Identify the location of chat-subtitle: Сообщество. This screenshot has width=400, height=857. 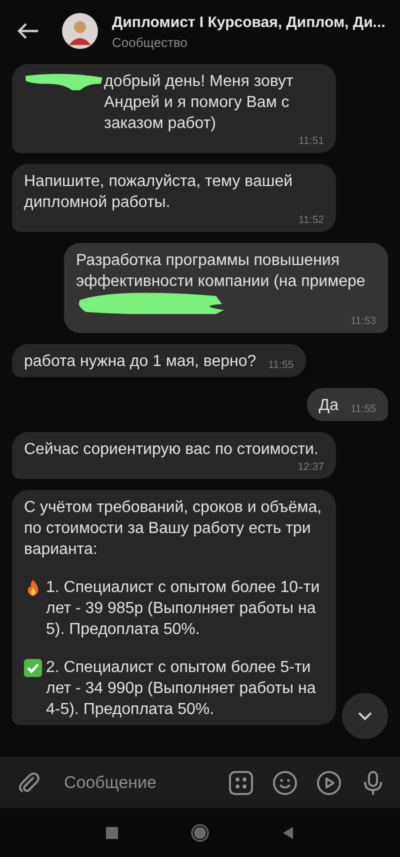
(150, 42).